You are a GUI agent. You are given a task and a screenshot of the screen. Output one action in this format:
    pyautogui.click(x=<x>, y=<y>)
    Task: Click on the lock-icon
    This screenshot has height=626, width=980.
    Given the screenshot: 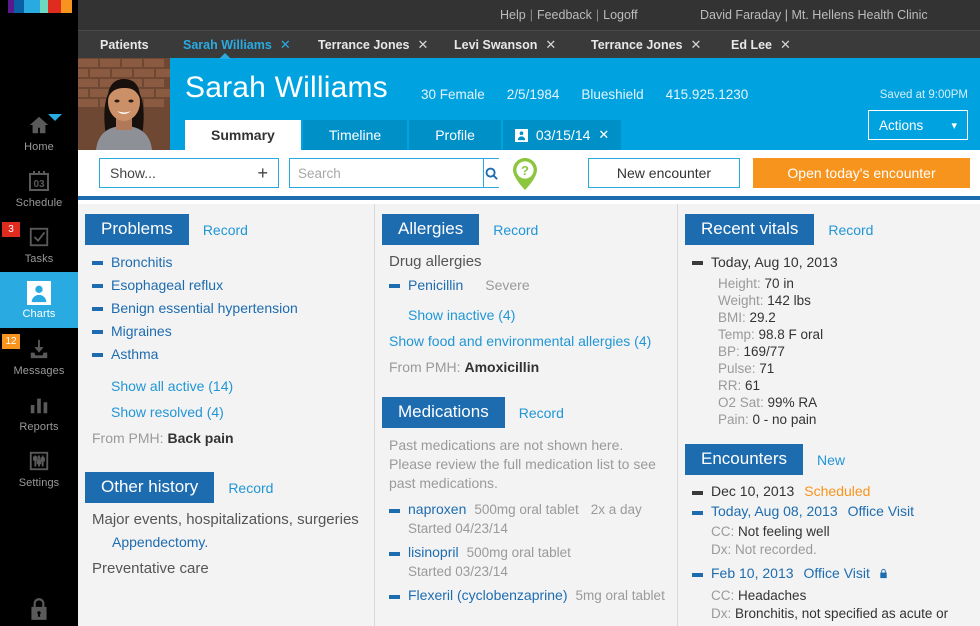 What is the action you would take?
    pyautogui.click(x=39, y=609)
    